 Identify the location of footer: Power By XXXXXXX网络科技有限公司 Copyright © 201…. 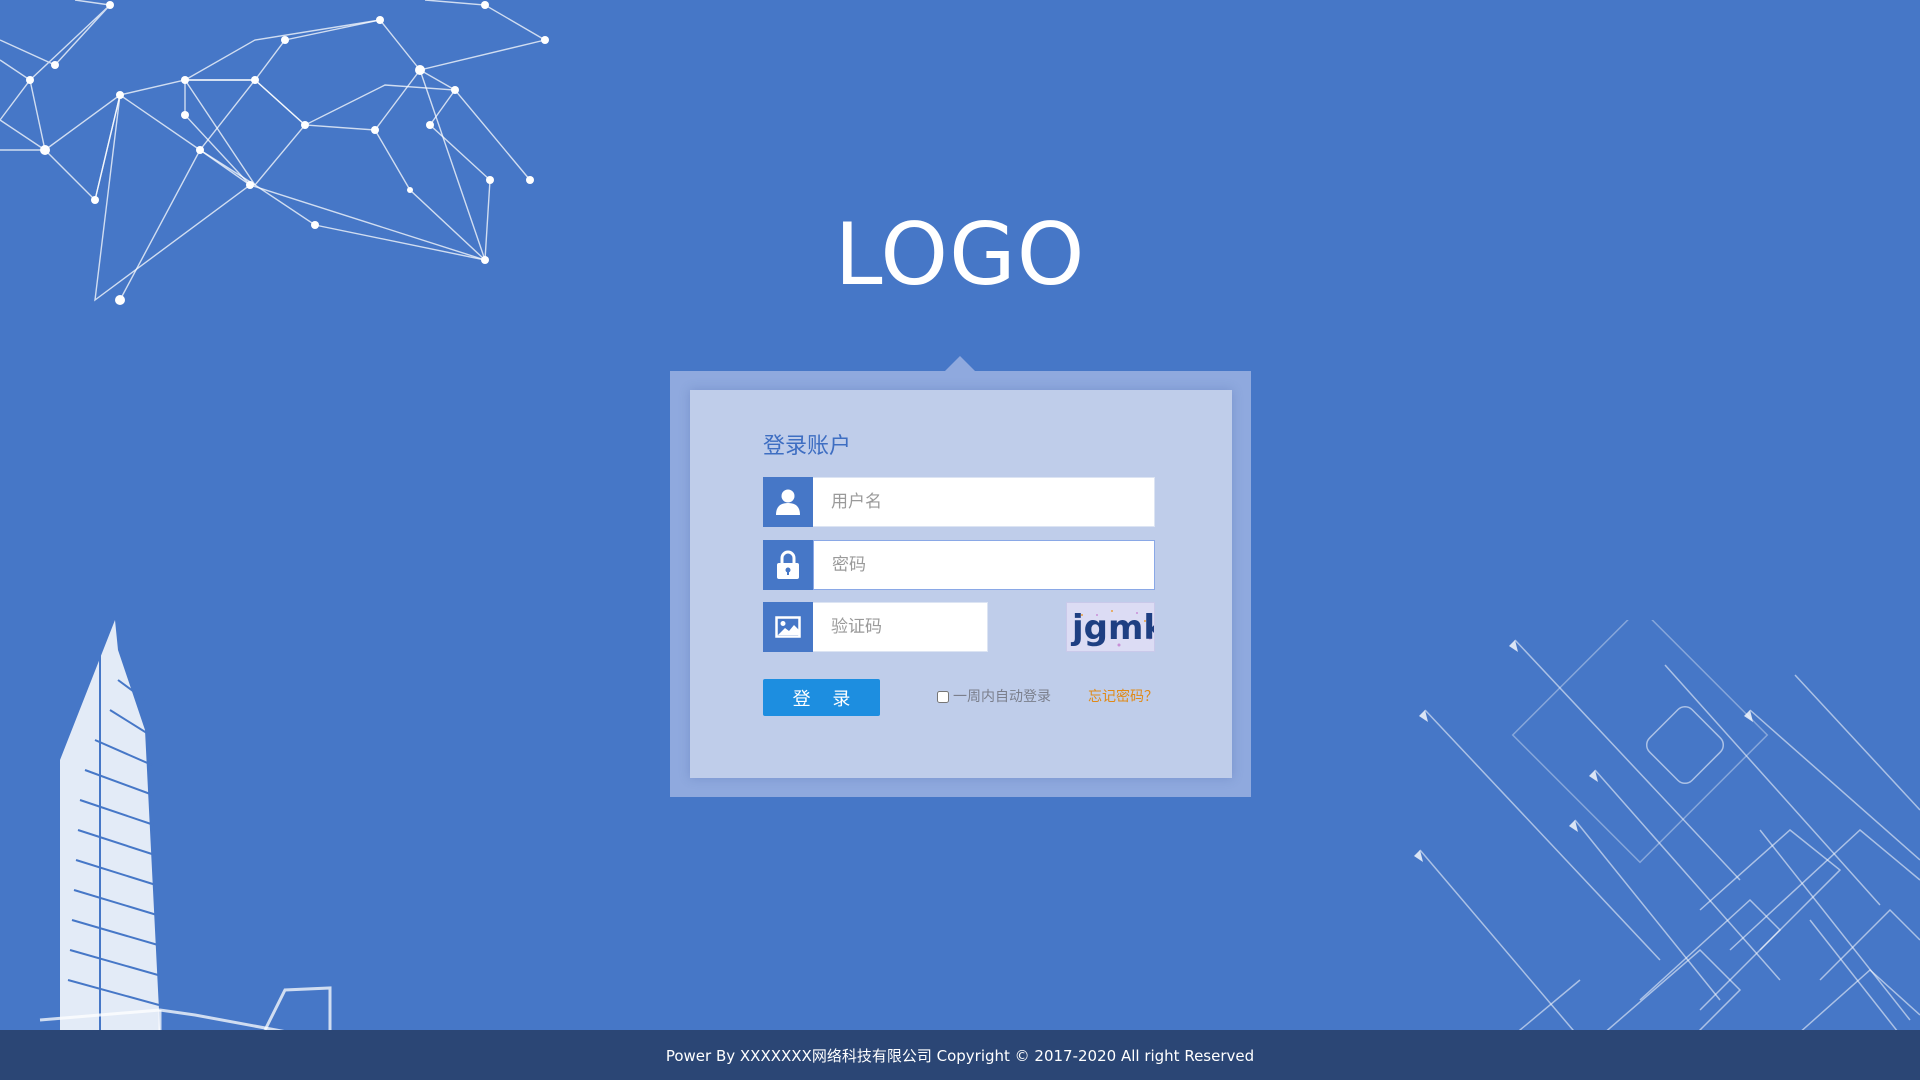
(960, 1055).